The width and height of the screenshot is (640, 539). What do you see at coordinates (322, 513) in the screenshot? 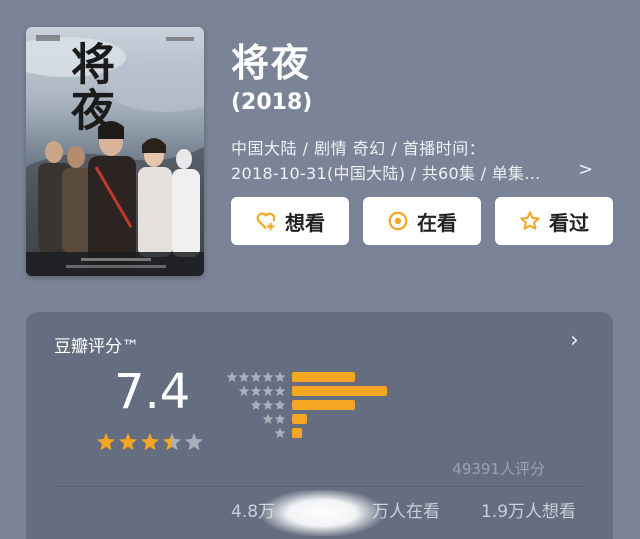
I see `redaction-smudge` at bounding box center [322, 513].